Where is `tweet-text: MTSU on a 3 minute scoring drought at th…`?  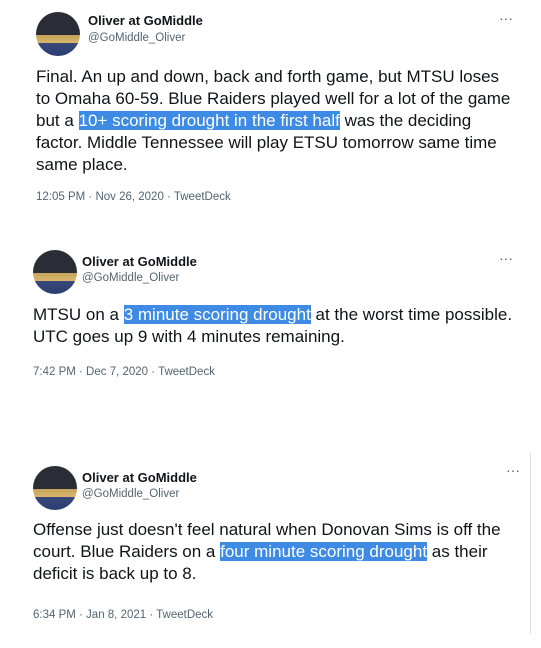
tweet-text: MTSU on a 3 minute scoring drought at th… is located at coordinates (273, 326).